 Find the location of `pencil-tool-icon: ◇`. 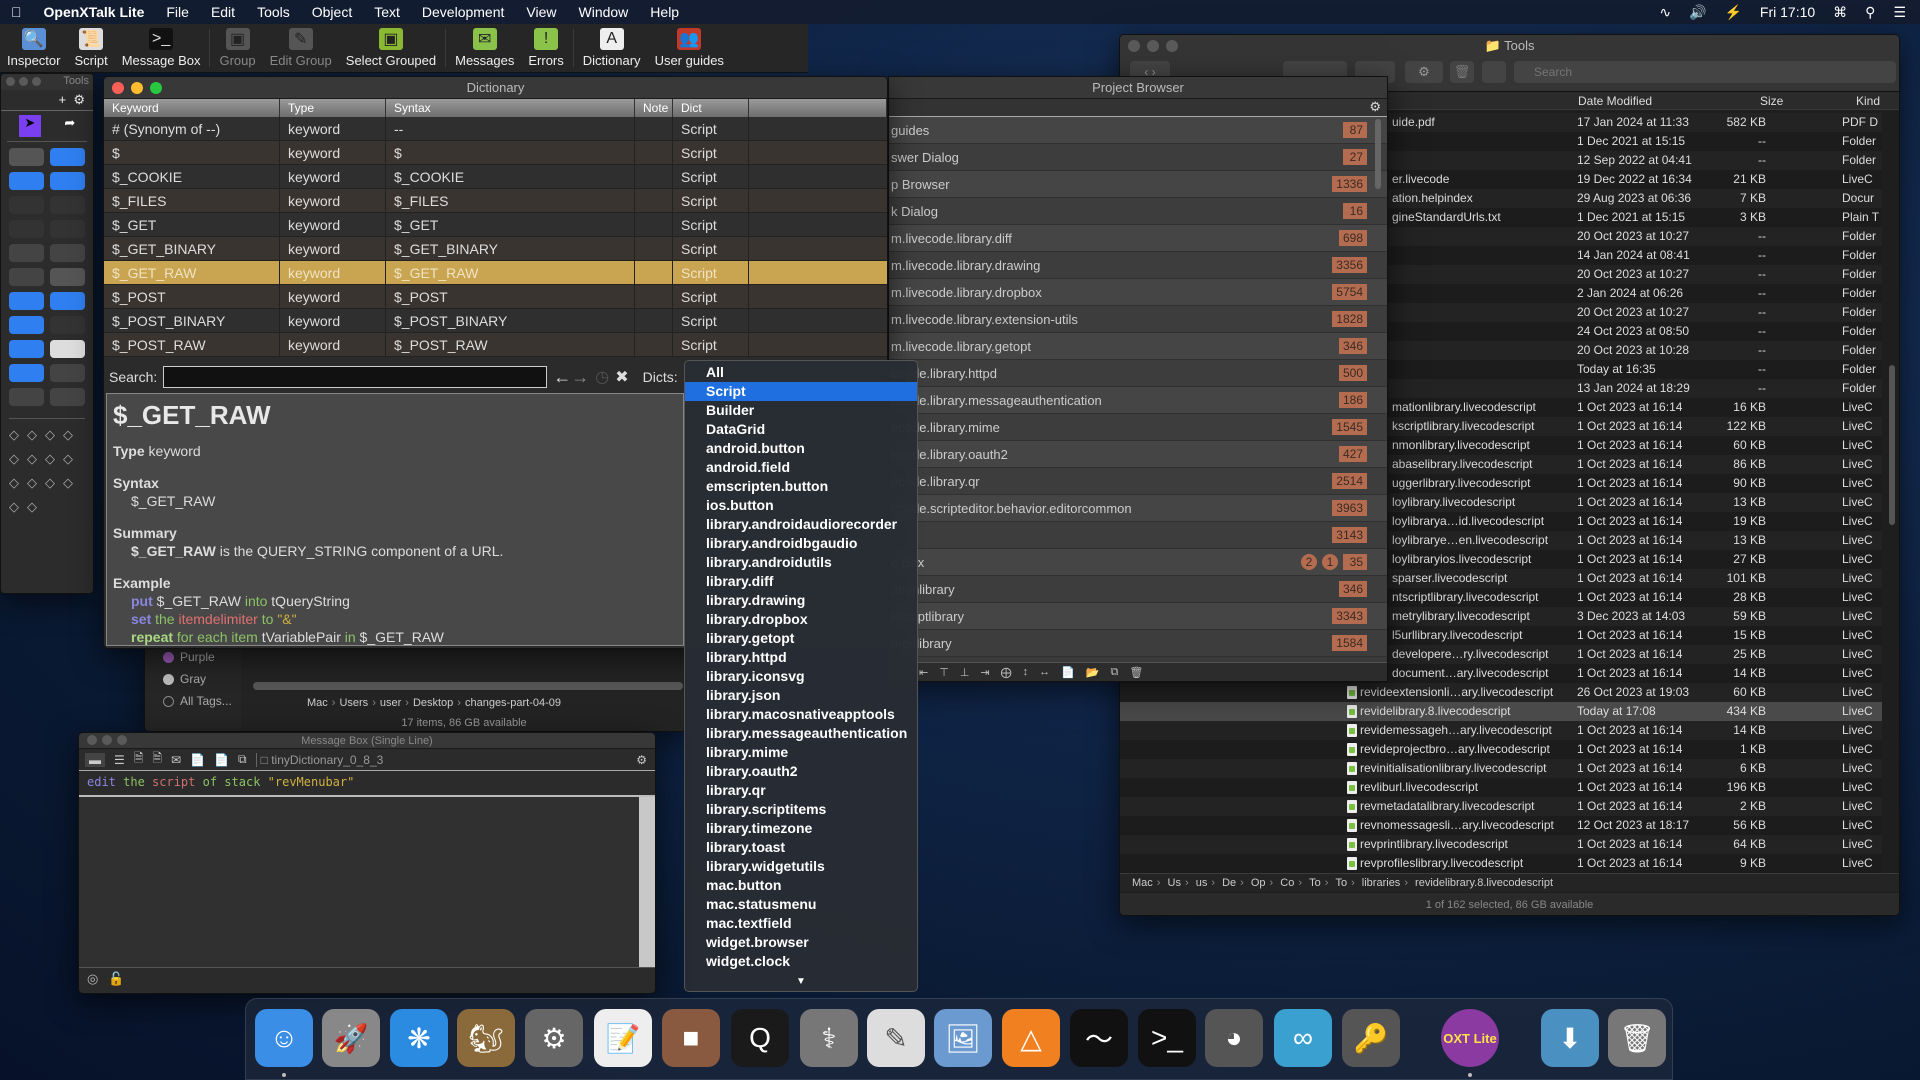

pencil-tool-icon: ◇ is located at coordinates (14, 483).